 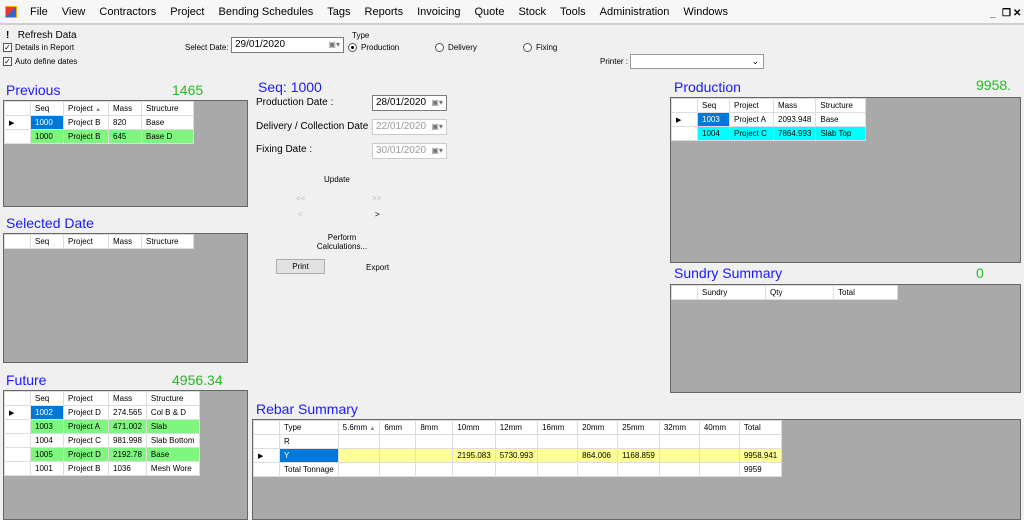 What do you see at coordinates (638, 427) in the screenshot?
I see `column-header: 25mm` at bounding box center [638, 427].